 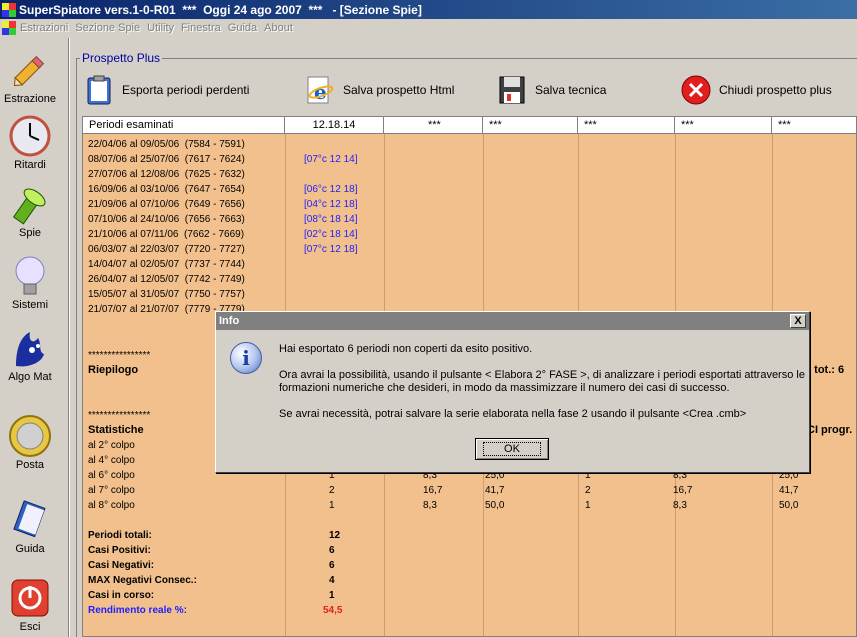 I want to click on menu-utility: Utility, so click(x=164, y=28).